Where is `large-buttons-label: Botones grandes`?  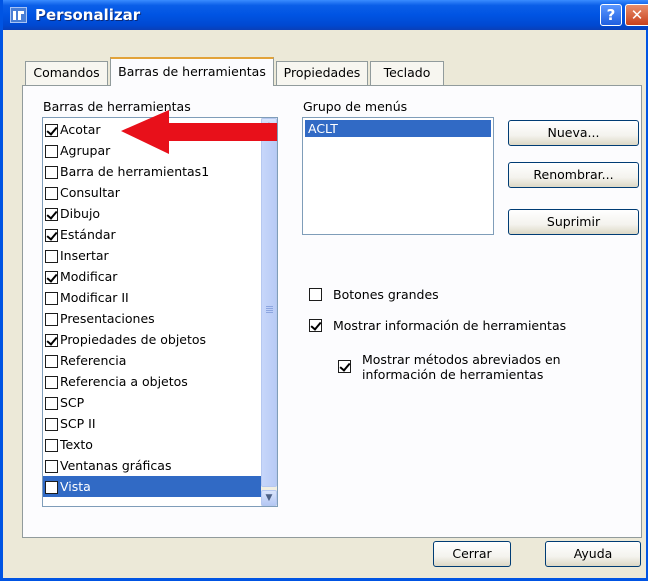
large-buttons-label: Botones grandes is located at coordinates (386, 294).